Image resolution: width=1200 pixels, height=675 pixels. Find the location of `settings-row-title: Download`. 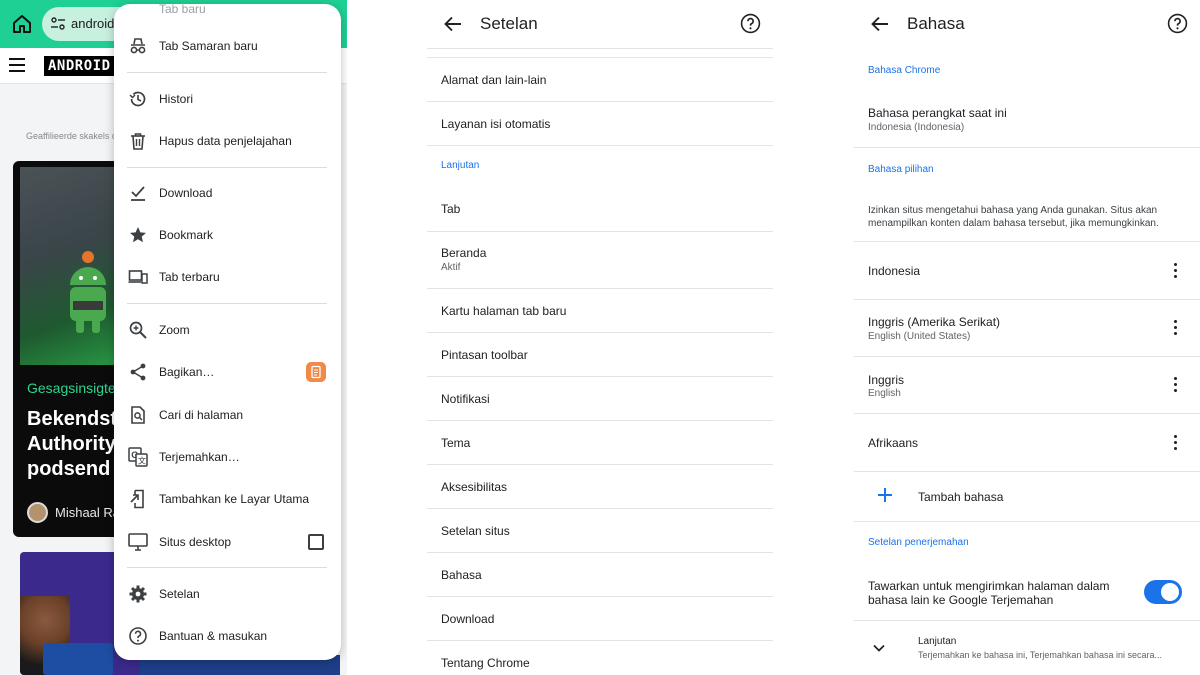

settings-row-title: Download is located at coordinates (468, 619).